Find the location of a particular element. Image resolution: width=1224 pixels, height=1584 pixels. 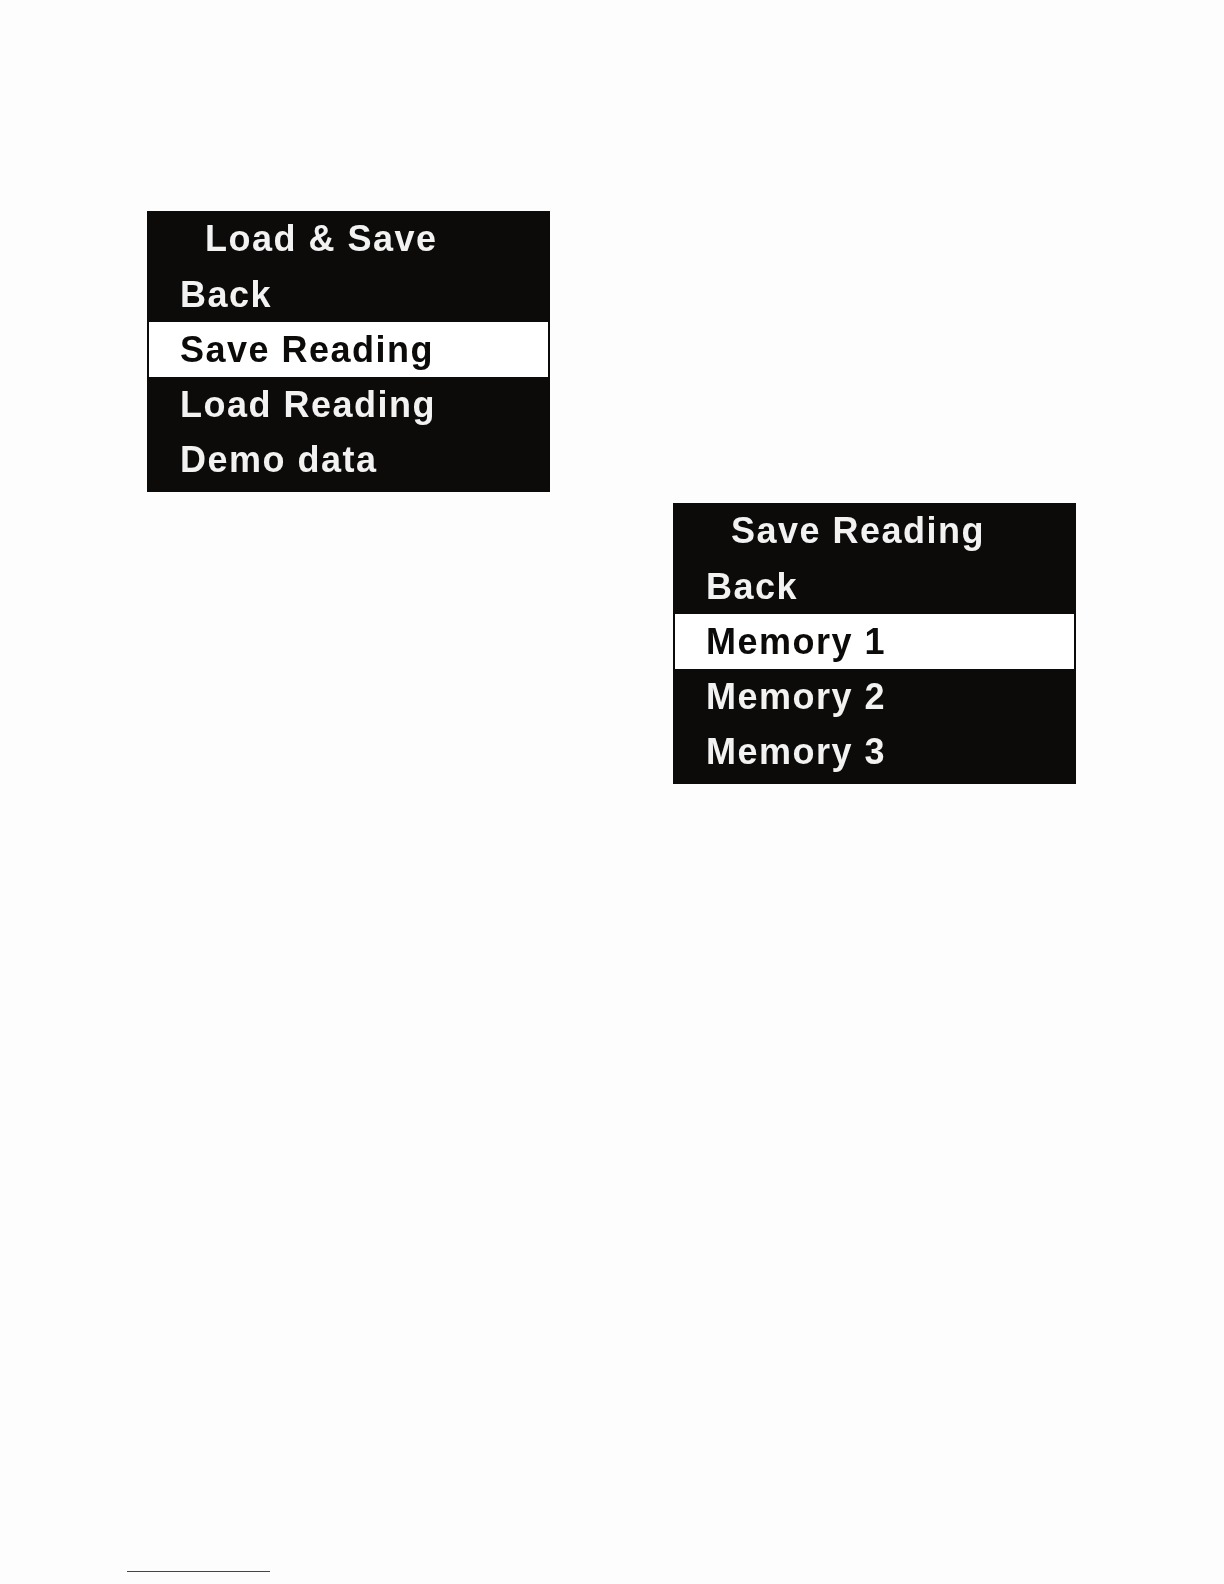

menu-title: Load & Save is located at coordinates (321, 239).